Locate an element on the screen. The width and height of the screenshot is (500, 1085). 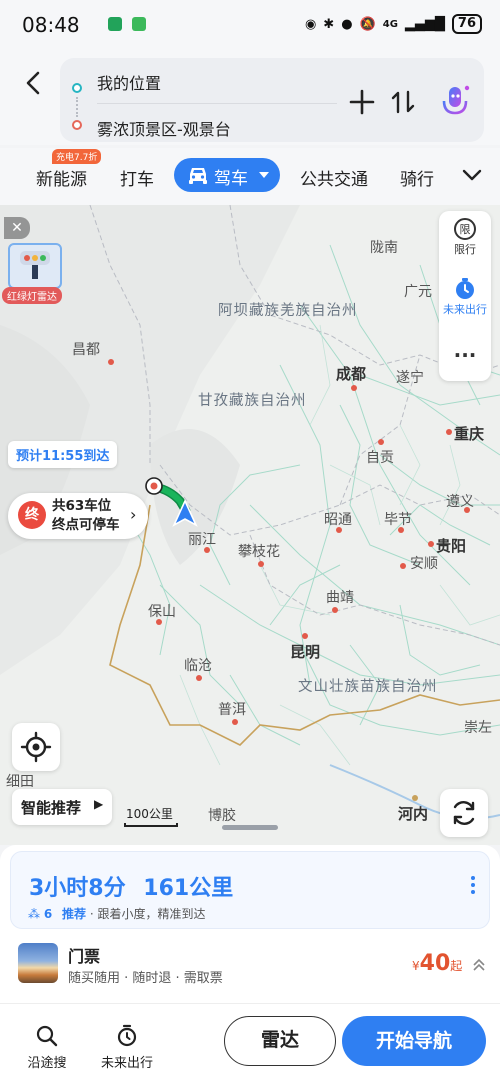
chevron-right-icon: › is located at coordinates (133, 514).